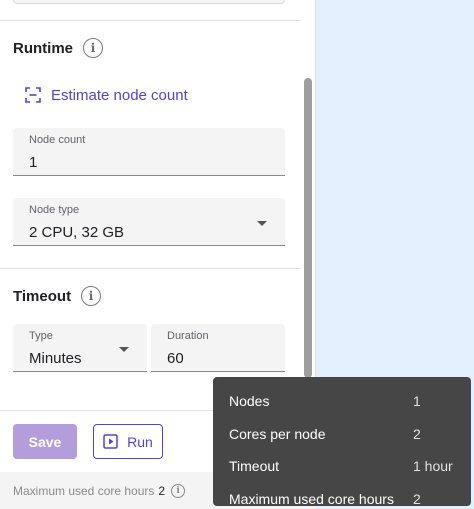 The image size is (474, 509). I want to click on node-count-value: 1, so click(33, 162).